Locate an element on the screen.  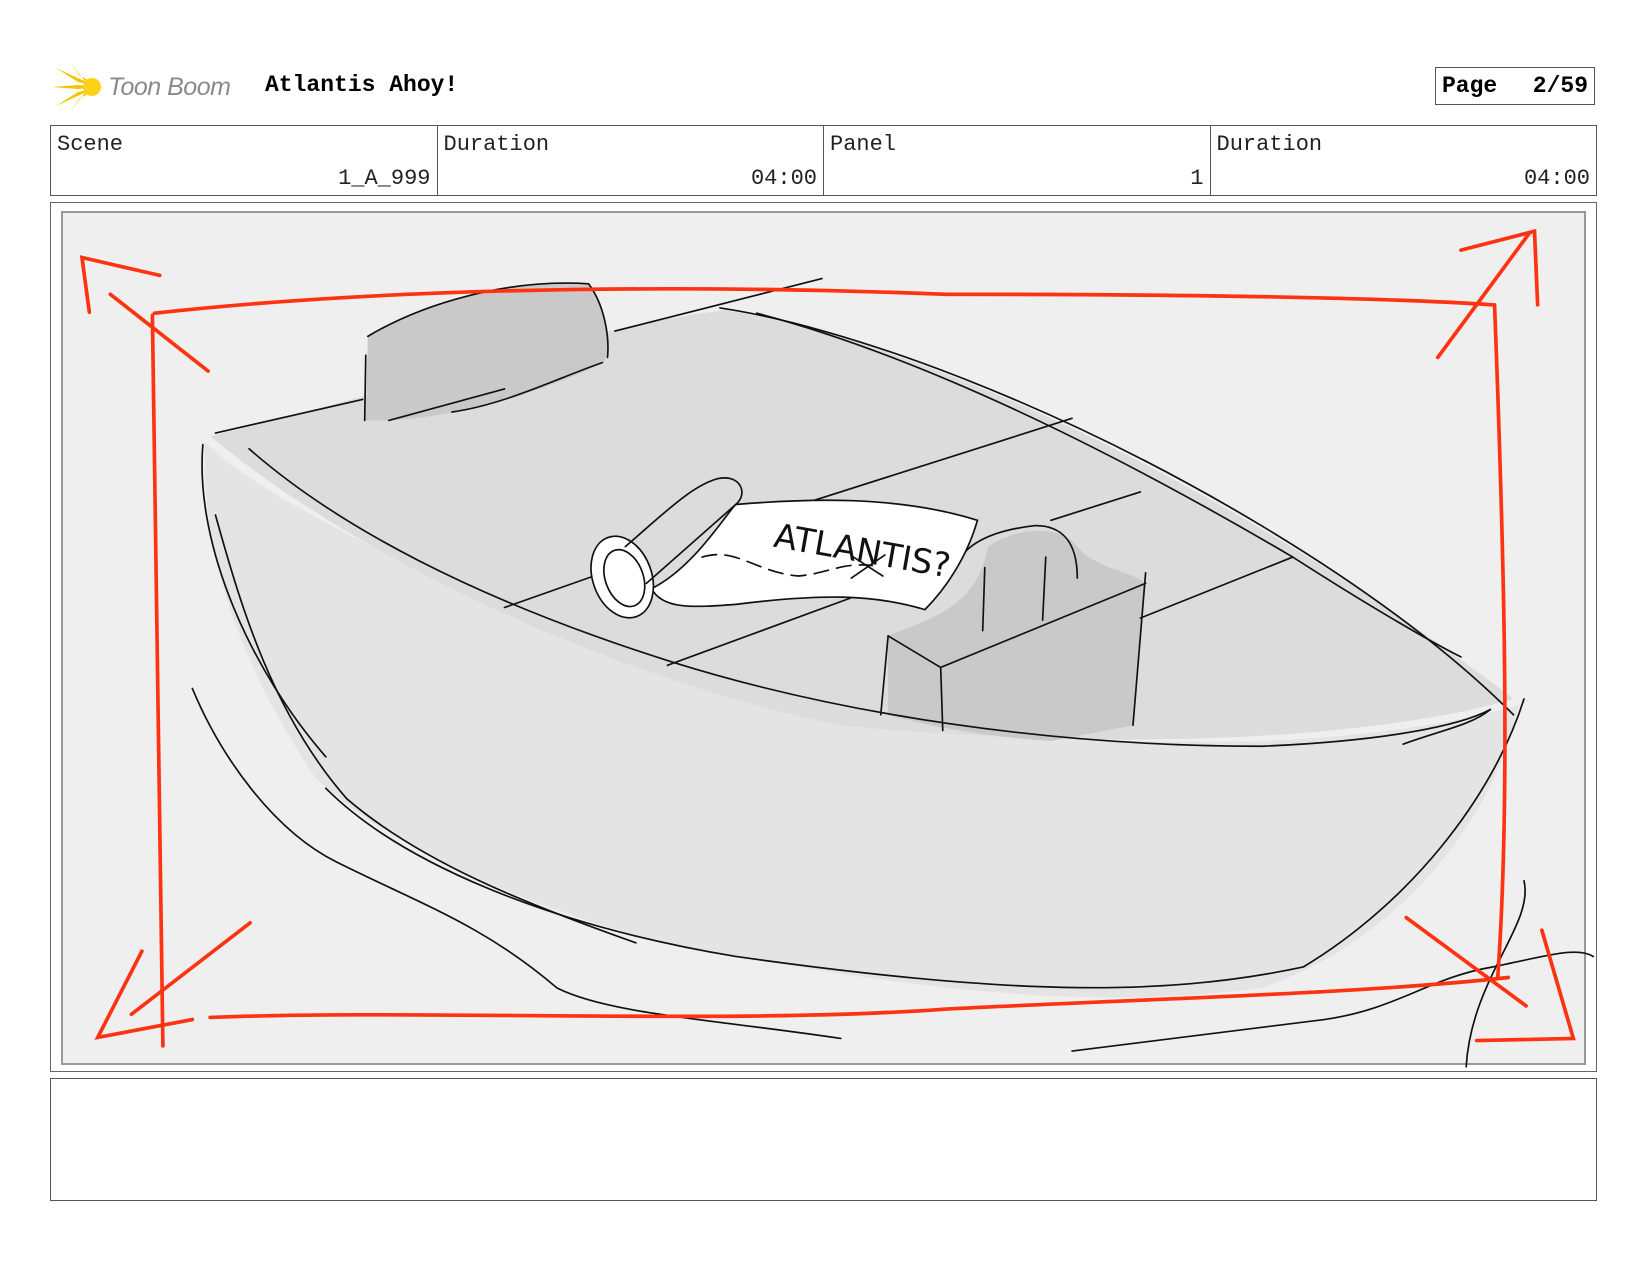
starburst-icon is located at coordinates (77, 87).